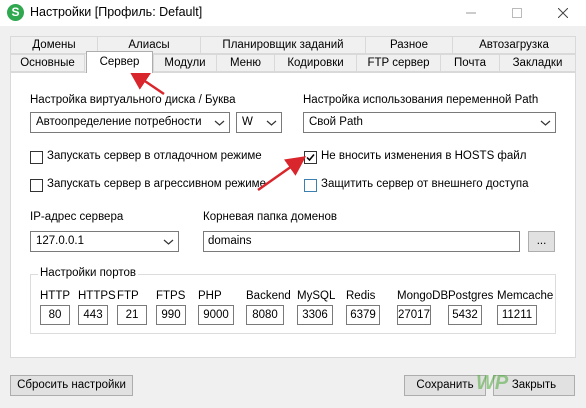  I want to click on tab-server: Сервер, so click(119, 62).